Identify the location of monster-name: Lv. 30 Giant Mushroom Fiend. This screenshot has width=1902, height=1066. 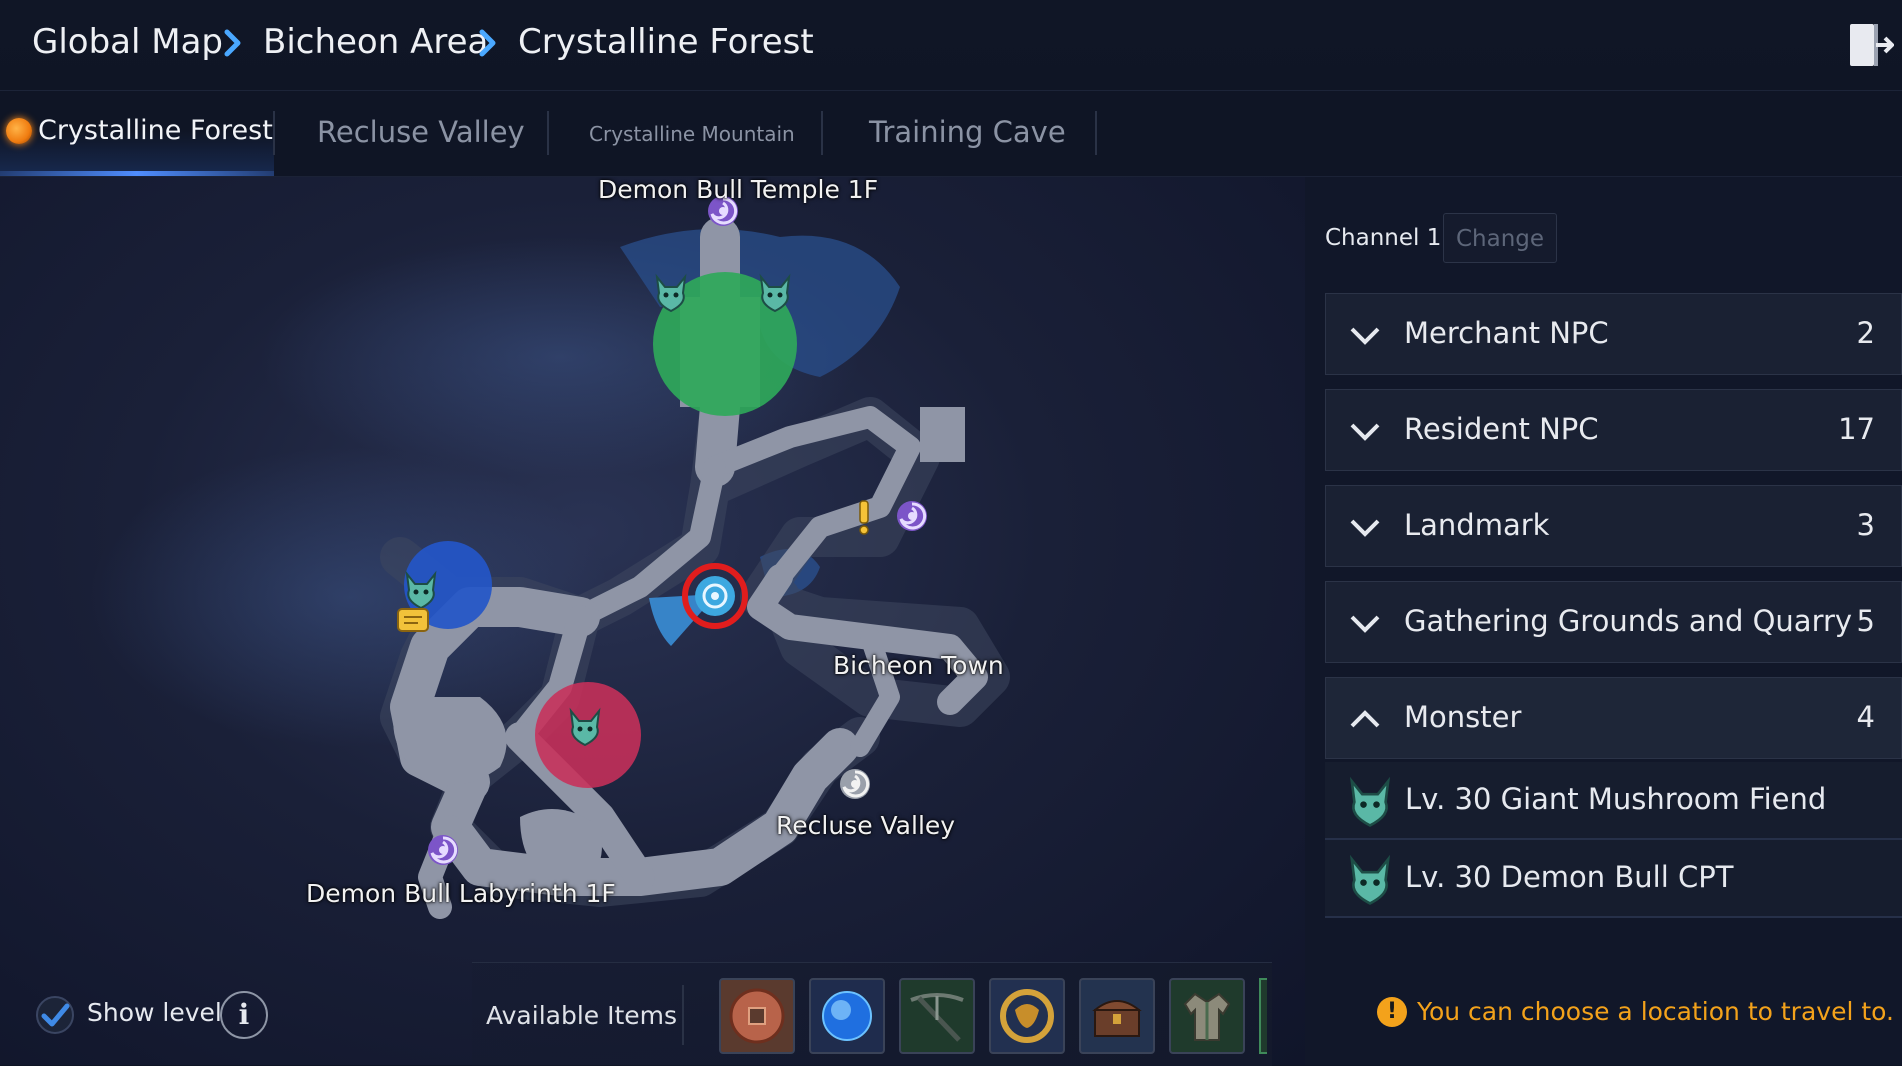
(1616, 799).